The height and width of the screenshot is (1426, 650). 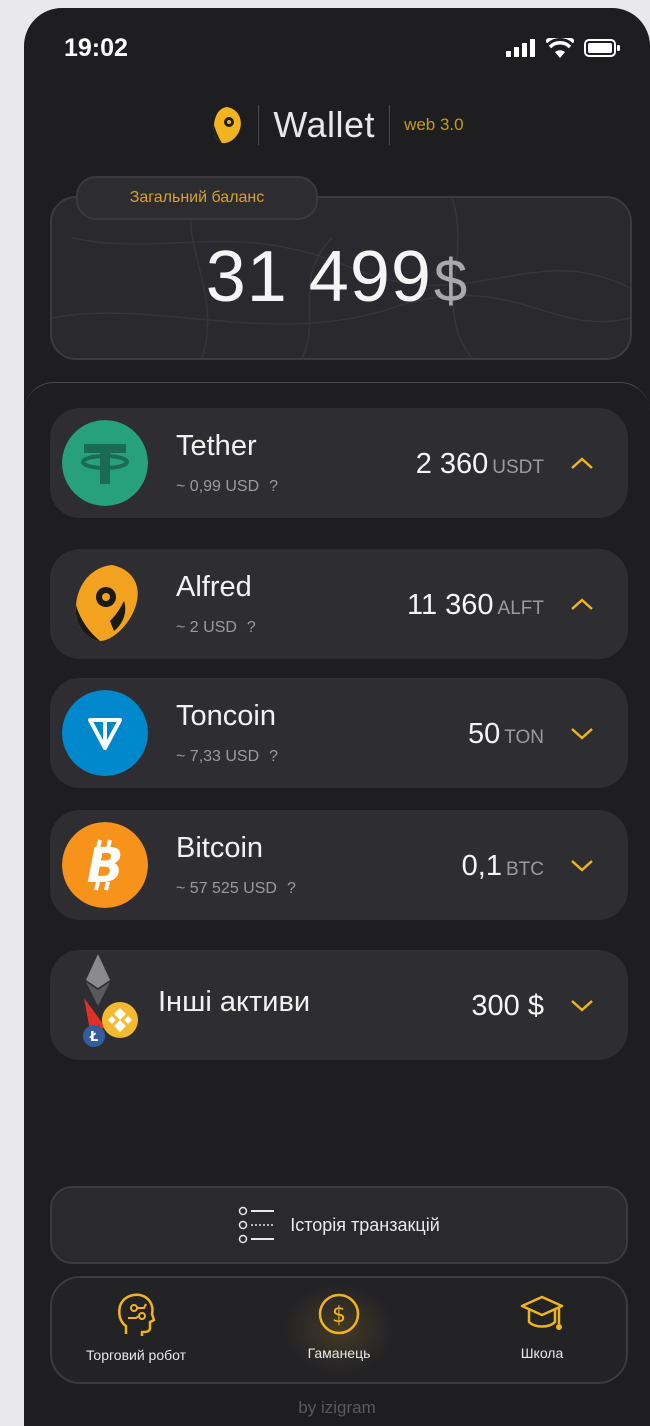 I want to click on app-header: Wallet web 3.0, so click(x=337, y=125).